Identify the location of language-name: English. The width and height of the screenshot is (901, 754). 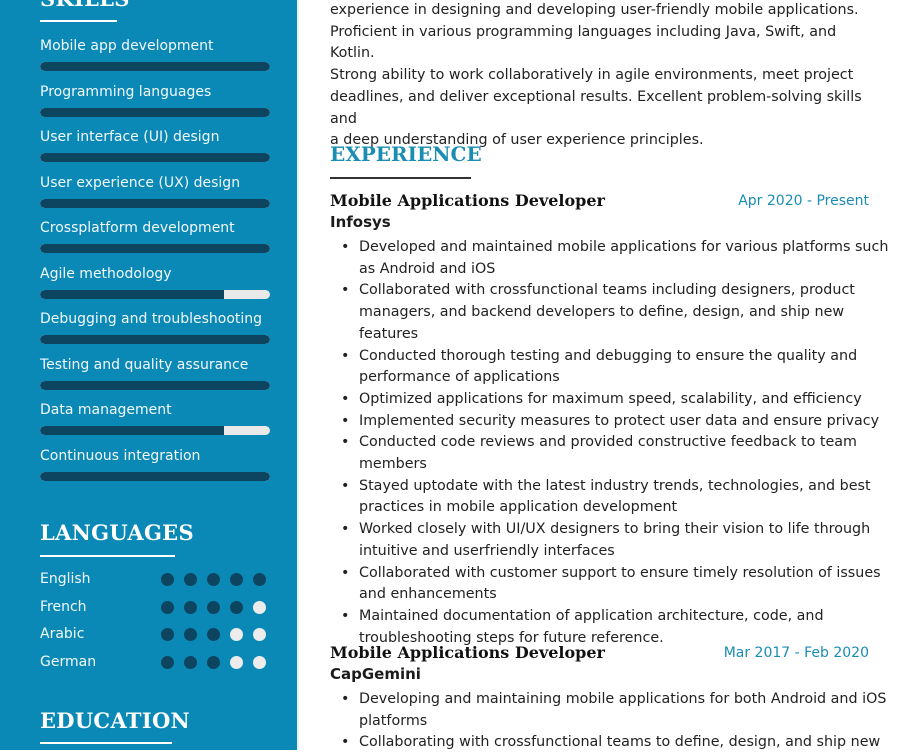
(65, 579).